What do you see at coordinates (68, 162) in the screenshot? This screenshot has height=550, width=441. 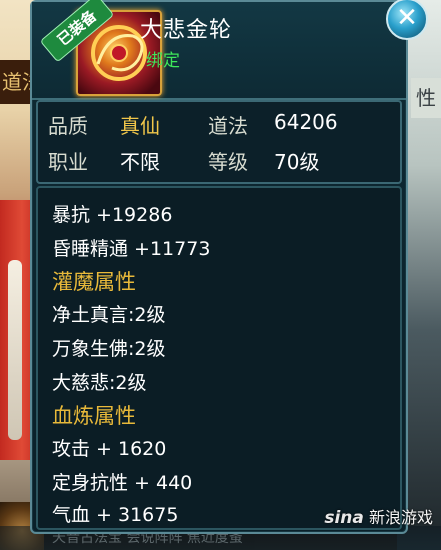 I see `job-label: 职业` at bounding box center [68, 162].